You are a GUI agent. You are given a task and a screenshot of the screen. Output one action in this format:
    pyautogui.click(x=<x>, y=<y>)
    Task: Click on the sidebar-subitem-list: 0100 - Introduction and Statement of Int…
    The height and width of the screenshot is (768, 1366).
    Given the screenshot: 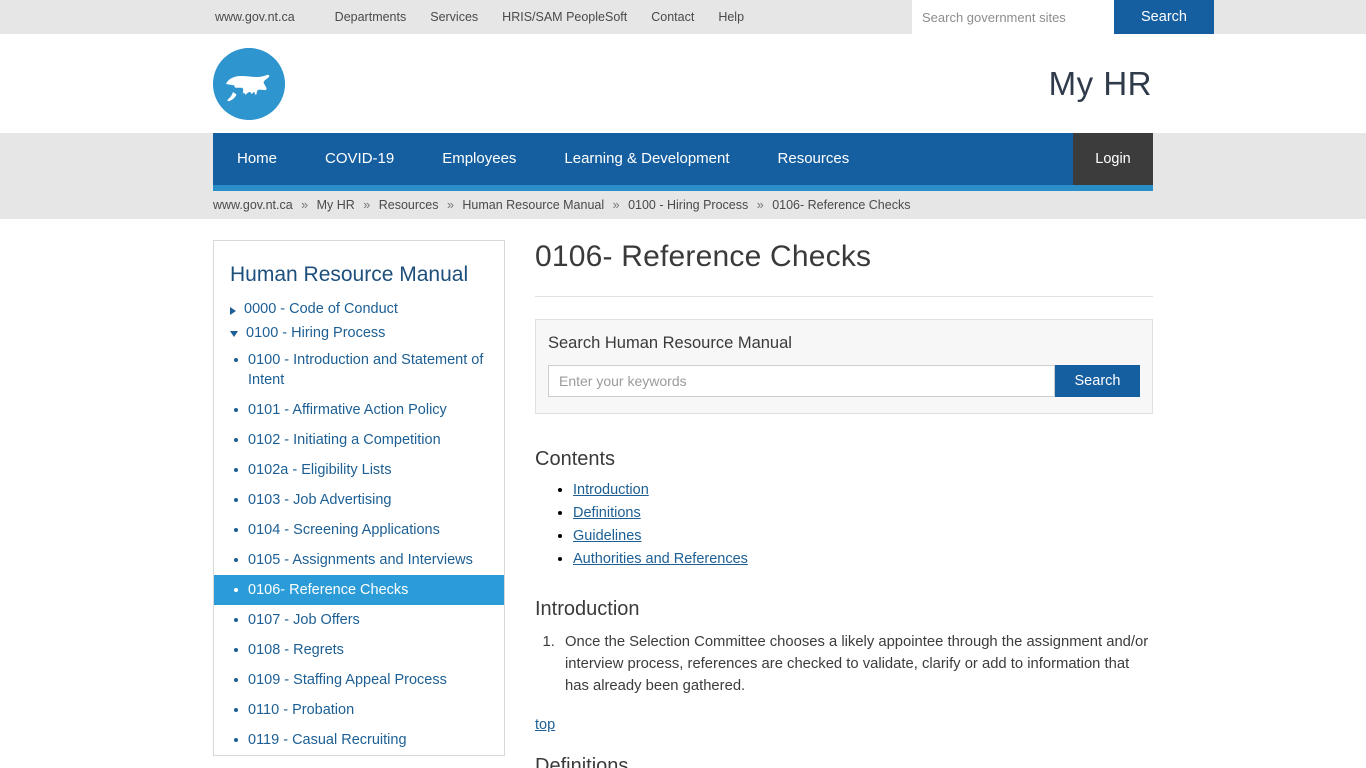 What is the action you would take?
    pyautogui.click(x=359, y=550)
    